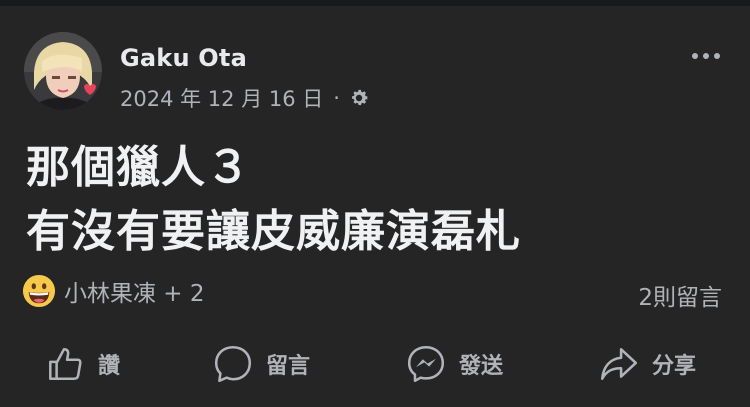 The image size is (750, 407). I want to click on avatar-image, so click(63, 71).